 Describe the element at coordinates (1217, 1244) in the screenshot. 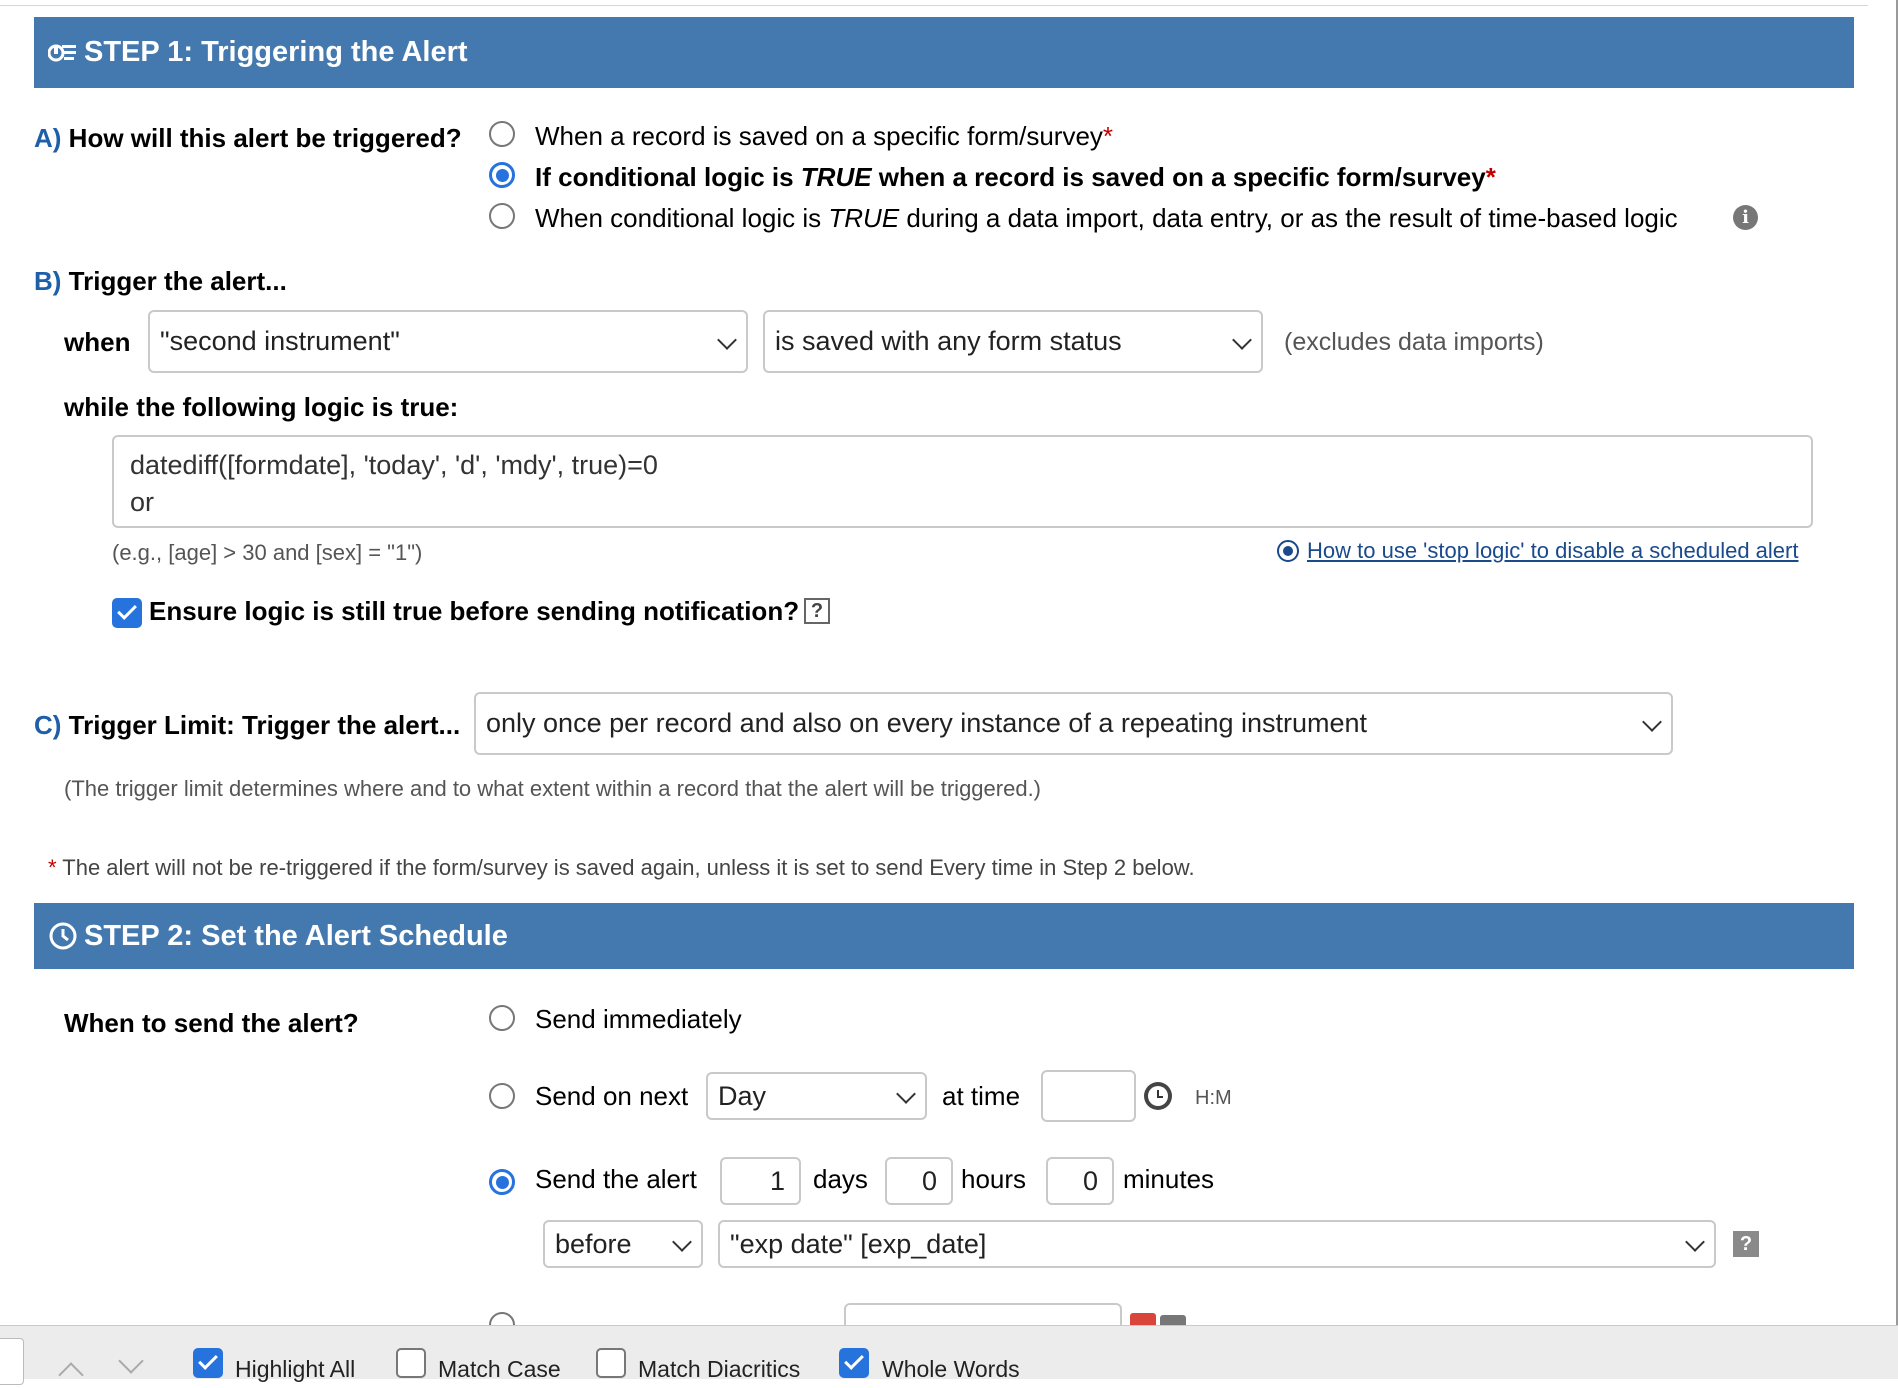

I see `date-field-select: "exp date" [exp_date]` at that location.